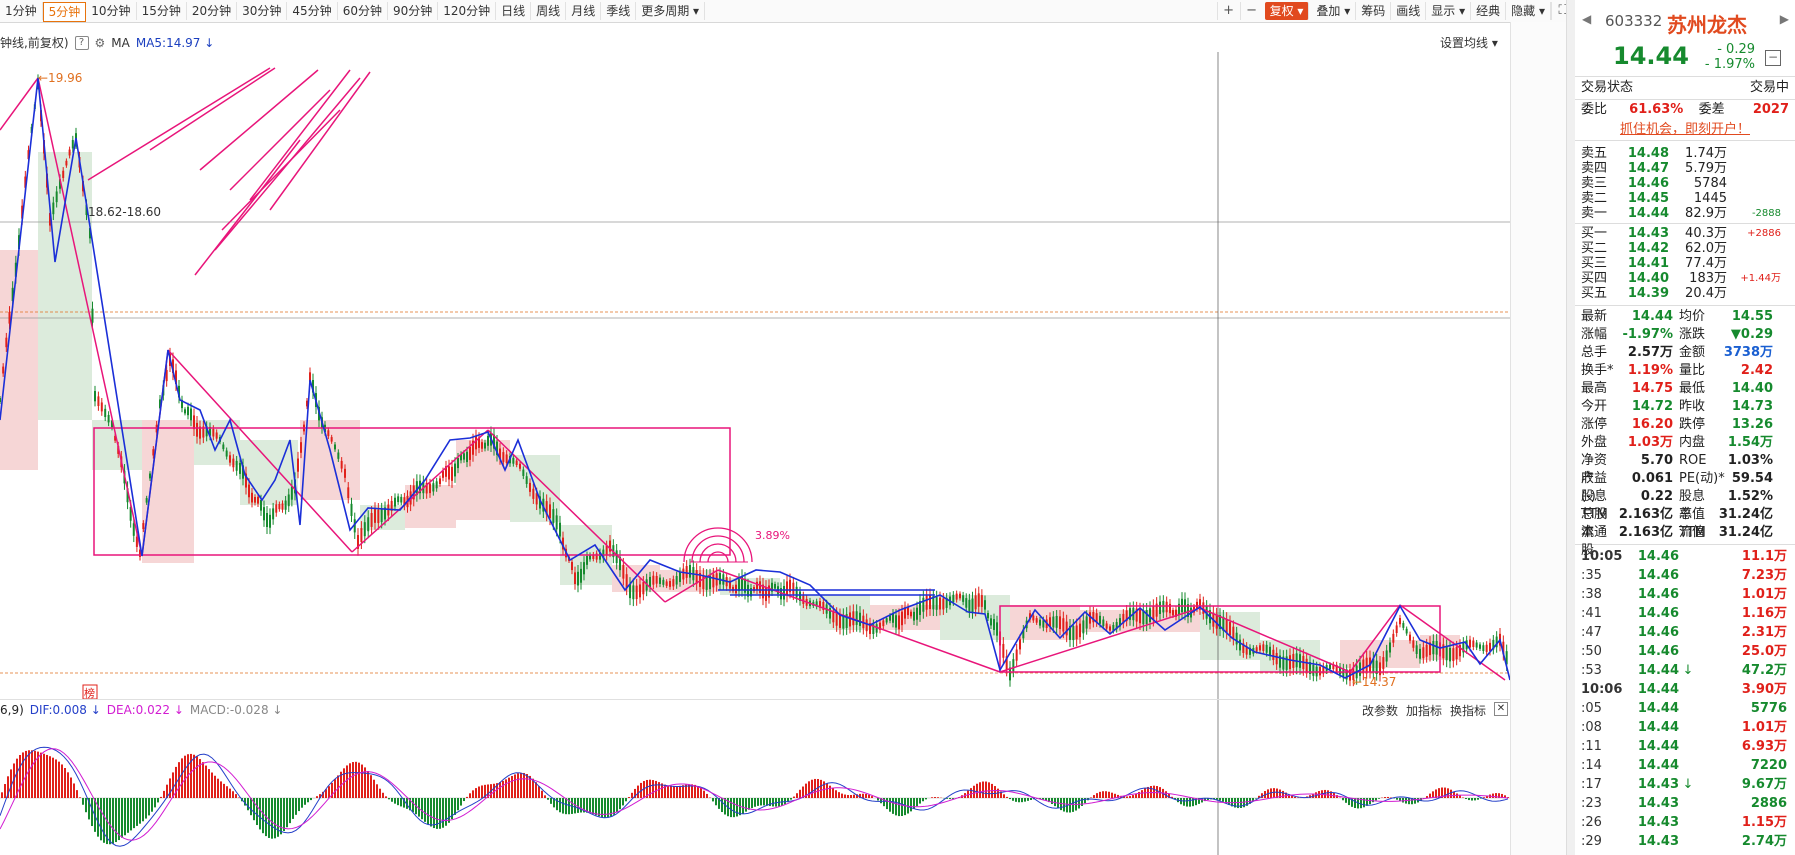 This screenshot has height=855, width=1795. Describe the element at coordinates (1594, 168) in the screenshot. I see `asks-cell: 卖四` at that location.